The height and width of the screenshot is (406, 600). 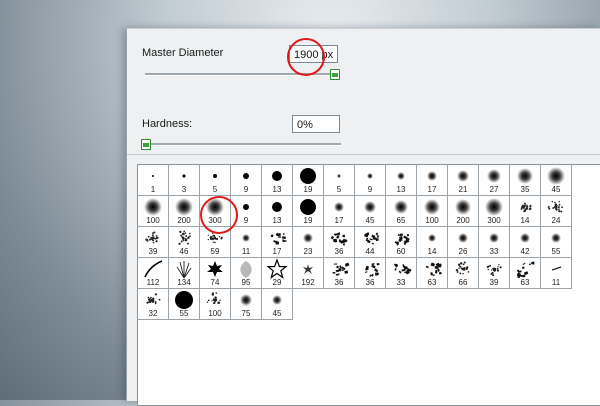 I want to click on brush-size-label: 36, so click(x=339, y=282).